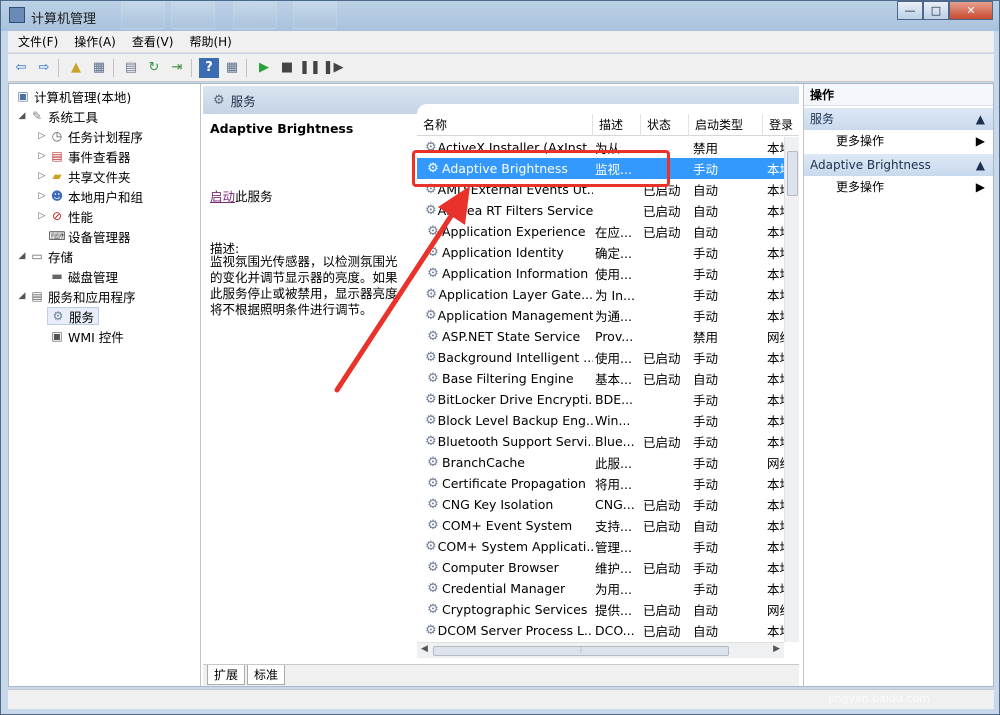 Image resolution: width=1000 pixels, height=715 pixels. Describe the element at coordinates (781, 125) in the screenshot. I see `column-header-logon: 登录` at that location.